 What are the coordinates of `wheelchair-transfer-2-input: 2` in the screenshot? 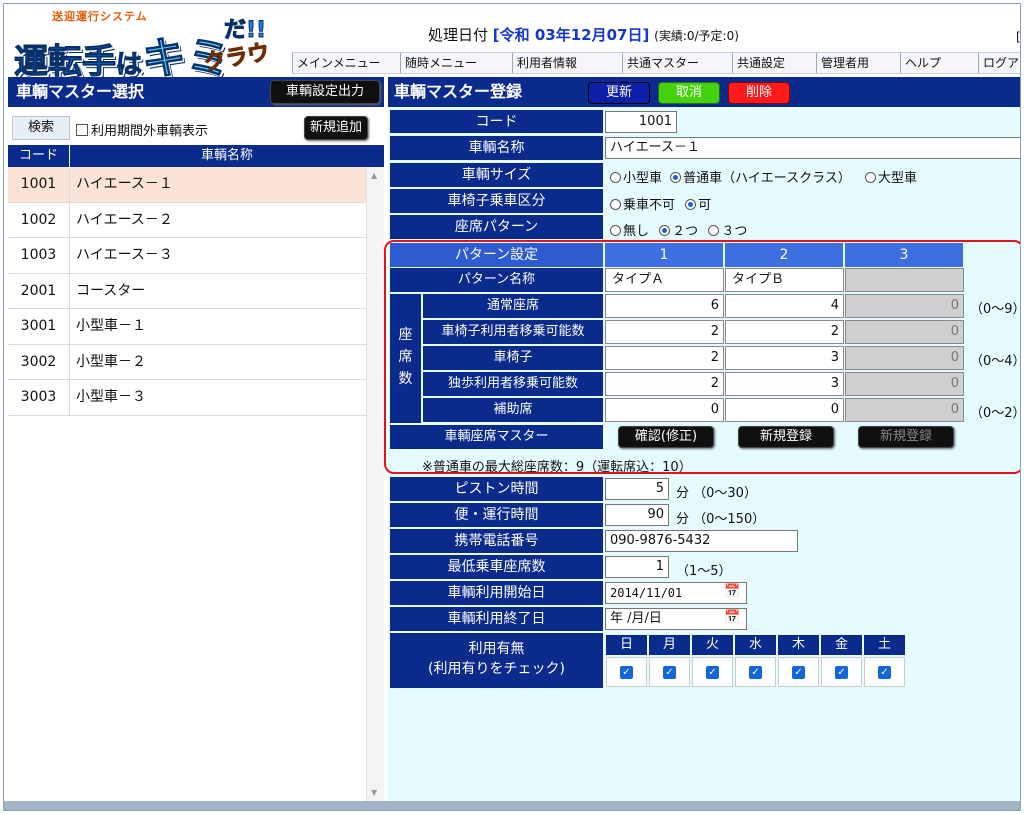 It's located at (784, 332).